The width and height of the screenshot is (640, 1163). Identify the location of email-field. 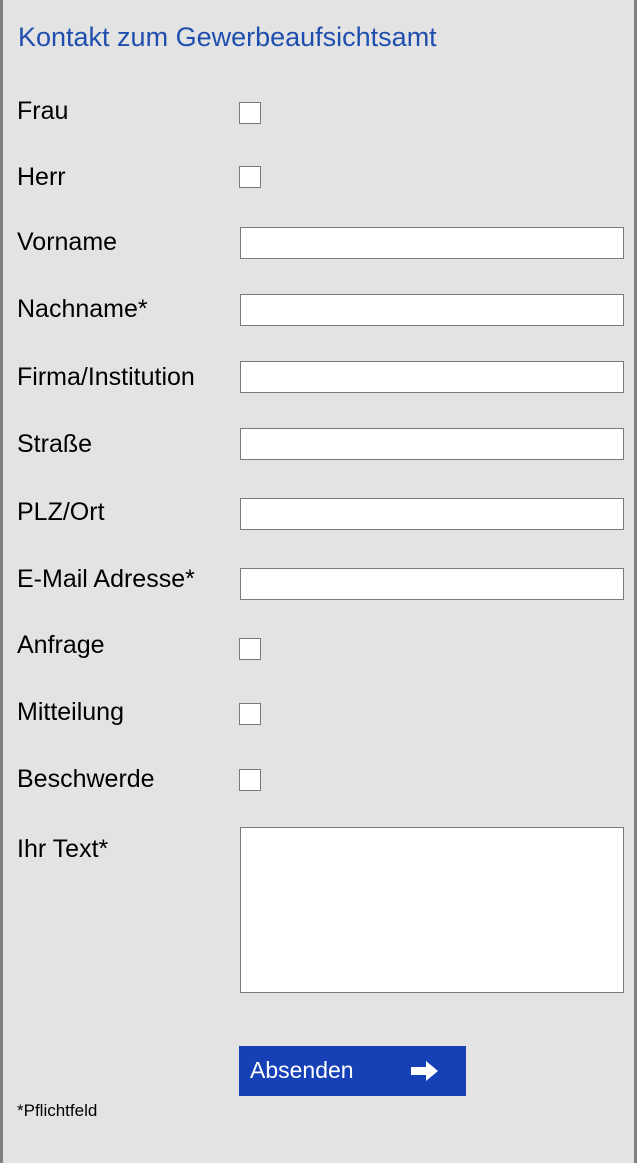
(432, 584).